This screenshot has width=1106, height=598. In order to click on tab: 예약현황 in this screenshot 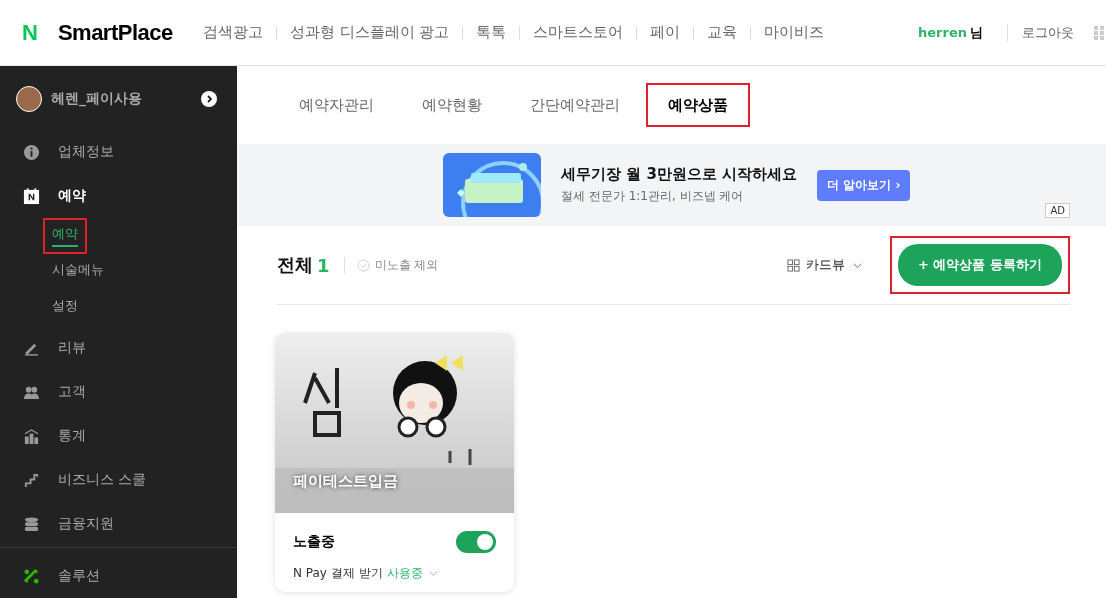, I will do `click(452, 105)`.